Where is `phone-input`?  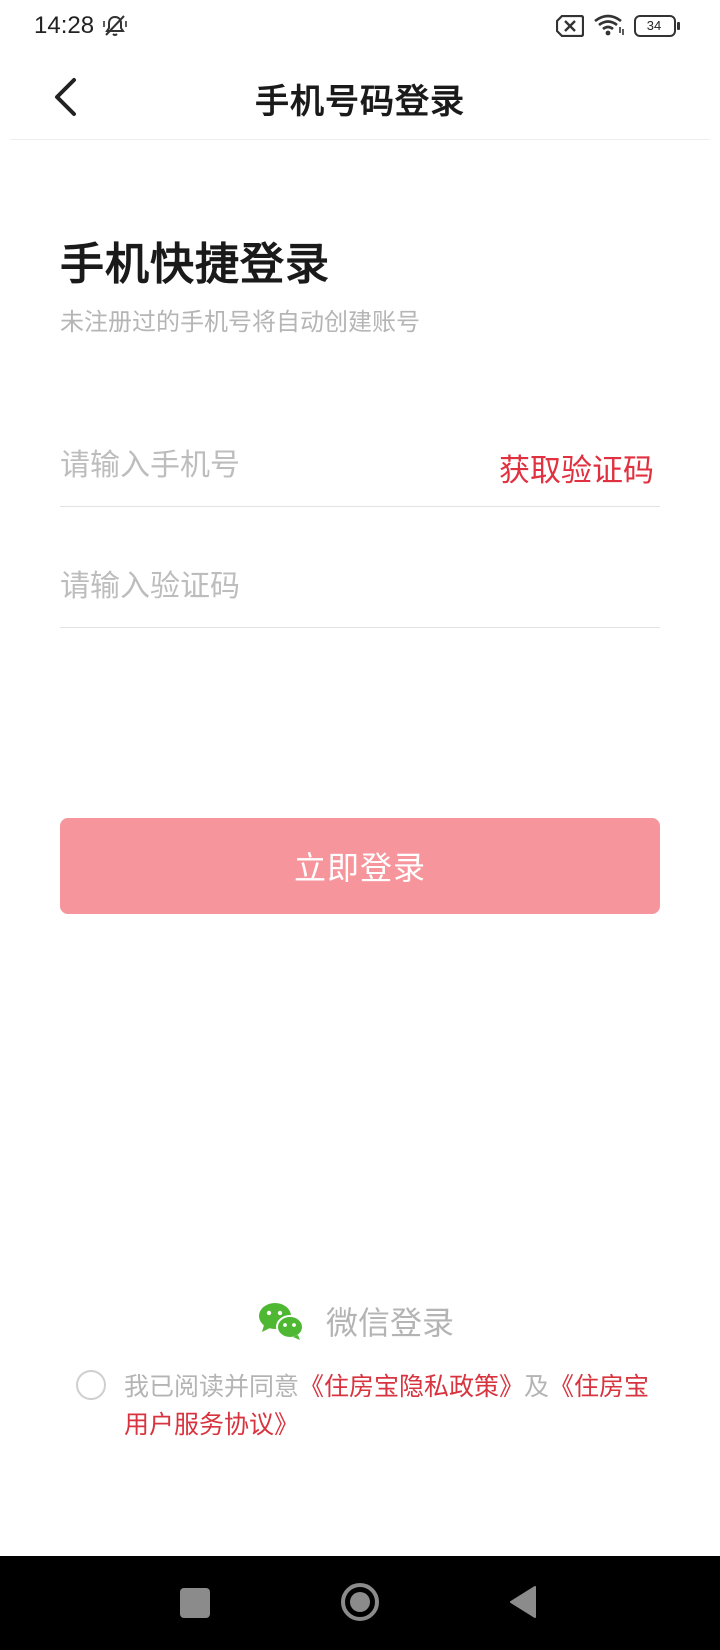
phone-input is located at coordinates (260, 465).